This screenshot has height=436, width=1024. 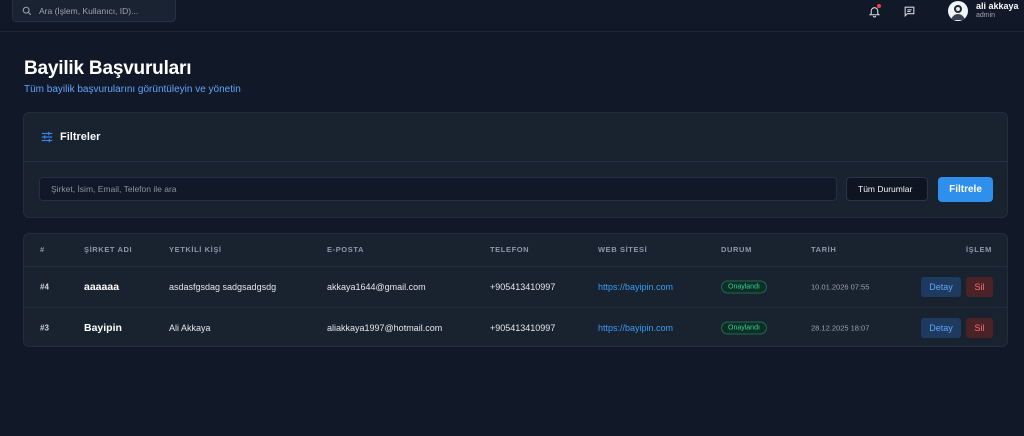 What do you see at coordinates (345, 249) in the screenshot?
I see `column-header-email: E-POSTA` at bounding box center [345, 249].